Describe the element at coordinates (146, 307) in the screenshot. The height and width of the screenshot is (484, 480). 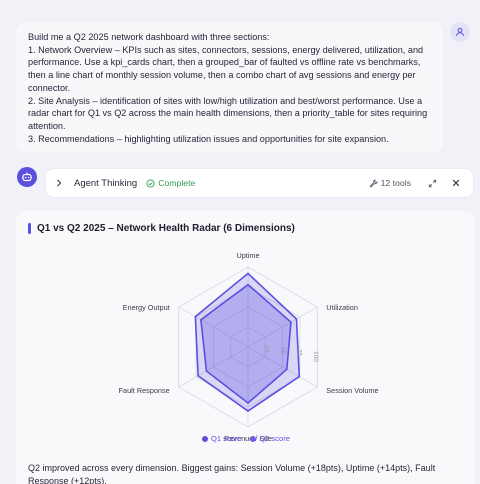
I see `radar-axis-label: Energy Output` at that location.